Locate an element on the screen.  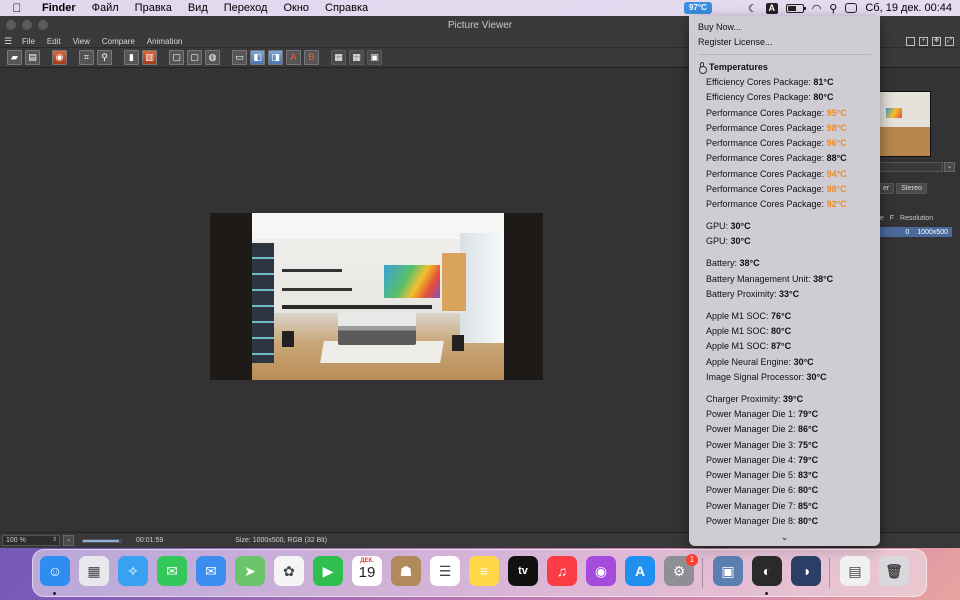
app-menu-view: View is located at coordinates (81, 41).